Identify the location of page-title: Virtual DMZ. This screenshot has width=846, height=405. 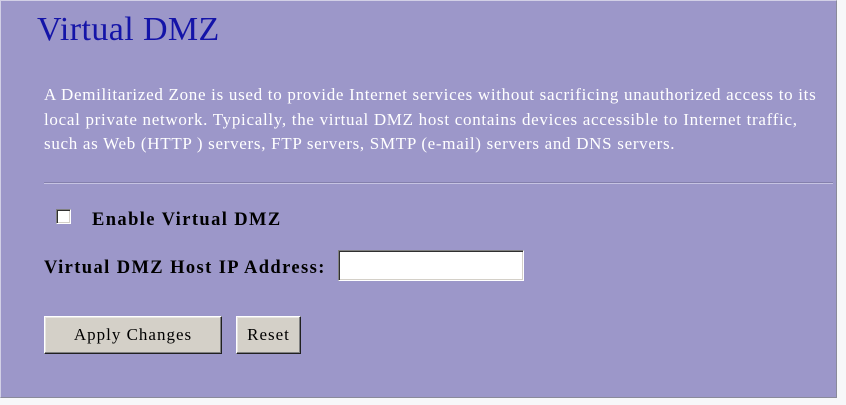
(128, 29).